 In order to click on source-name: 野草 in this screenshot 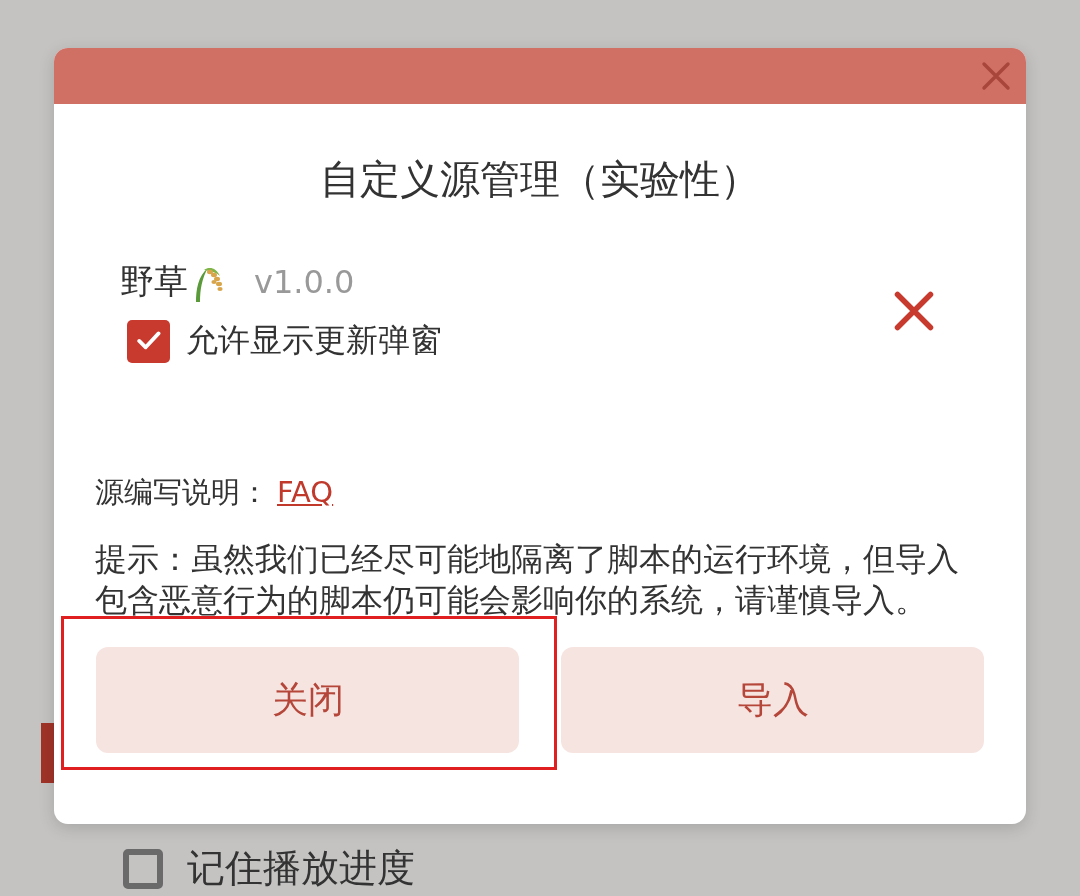, I will do `click(154, 281)`.